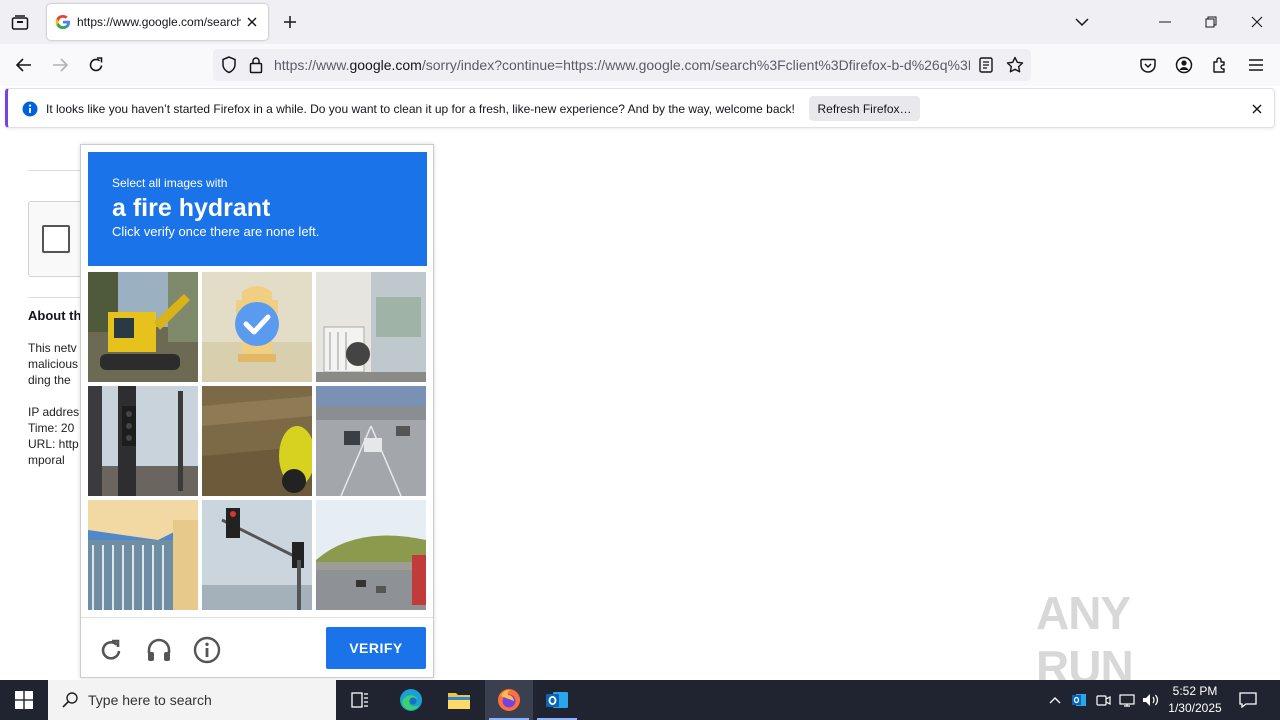 This screenshot has height=720, width=1280. What do you see at coordinates (257, 617) in the screenshot?
I see `footer-divider` at bounding box center [257, 617].